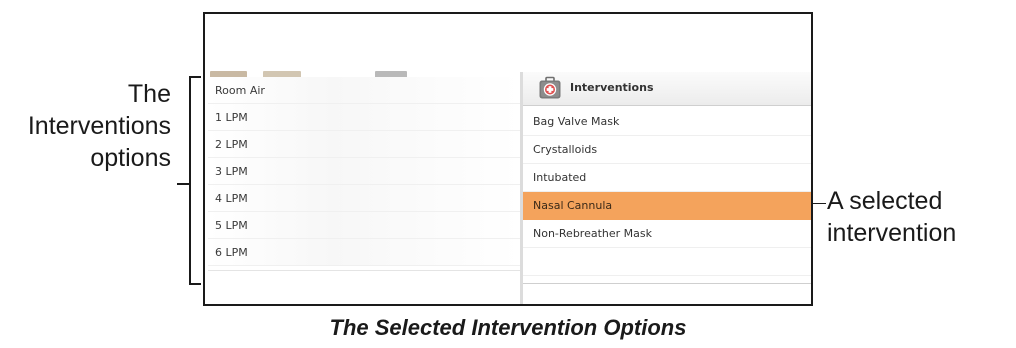 This screenshot has height=348, width=1016. Describe the element at coordinates (667, 234) in the screenshot. I see `list-item: Non-Rebreather Mask` at that location.